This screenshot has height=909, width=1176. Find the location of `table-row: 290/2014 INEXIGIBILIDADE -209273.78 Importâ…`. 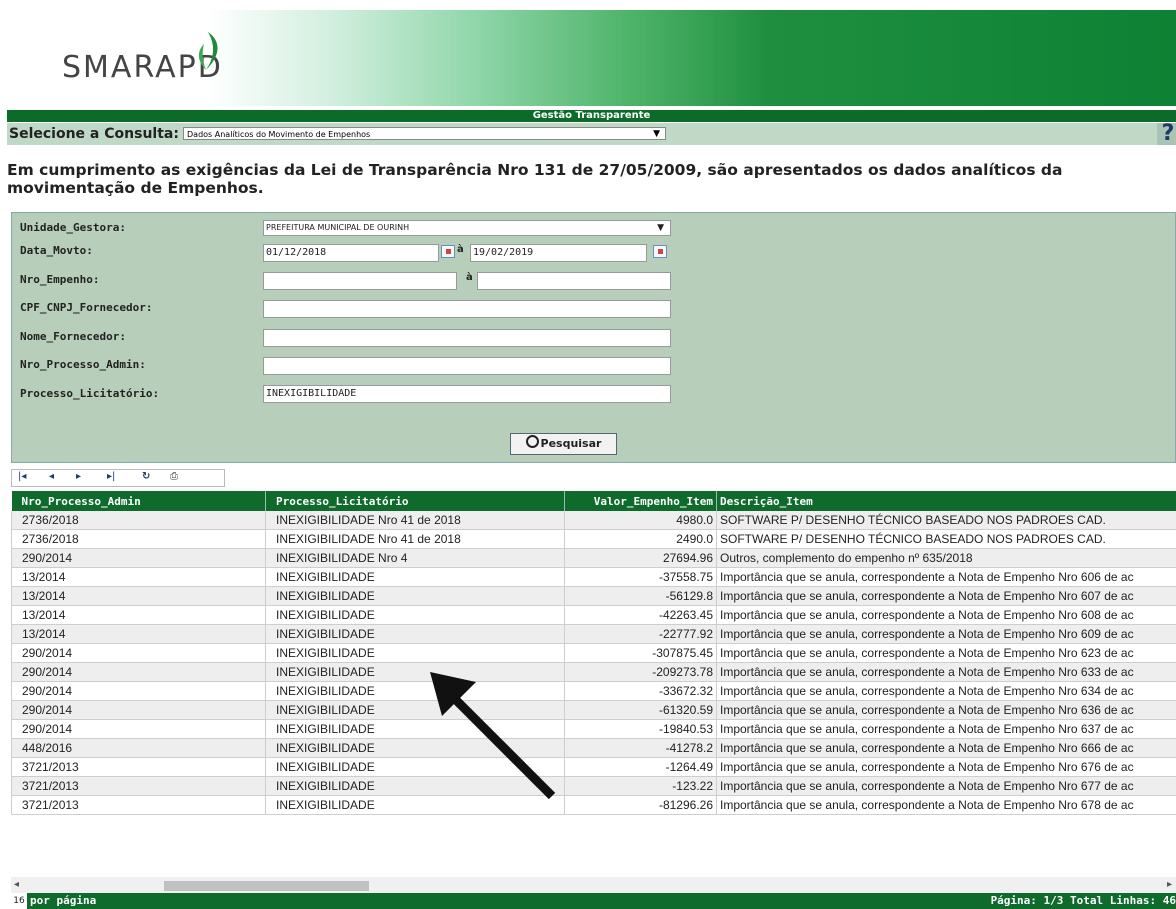

table-row: 290/2014 INEXIGIBILIDADE -209273.78 Importâ… is located at coordinates (593, 672).